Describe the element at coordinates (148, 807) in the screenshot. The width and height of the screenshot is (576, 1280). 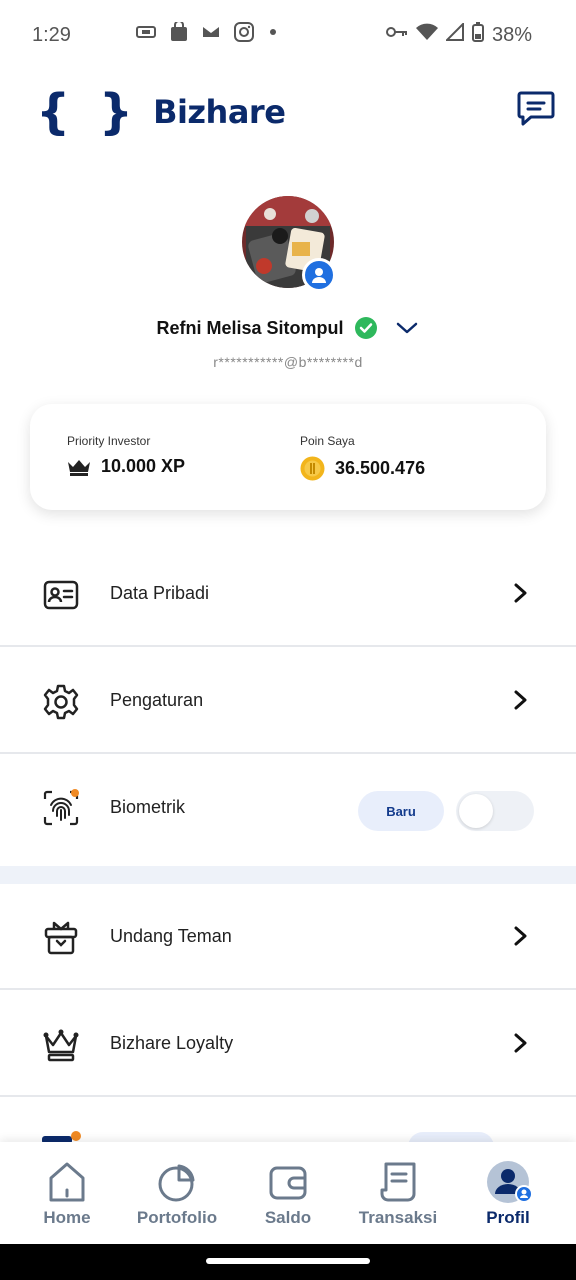
I see `menu-item-label: Biometrik` at that location.